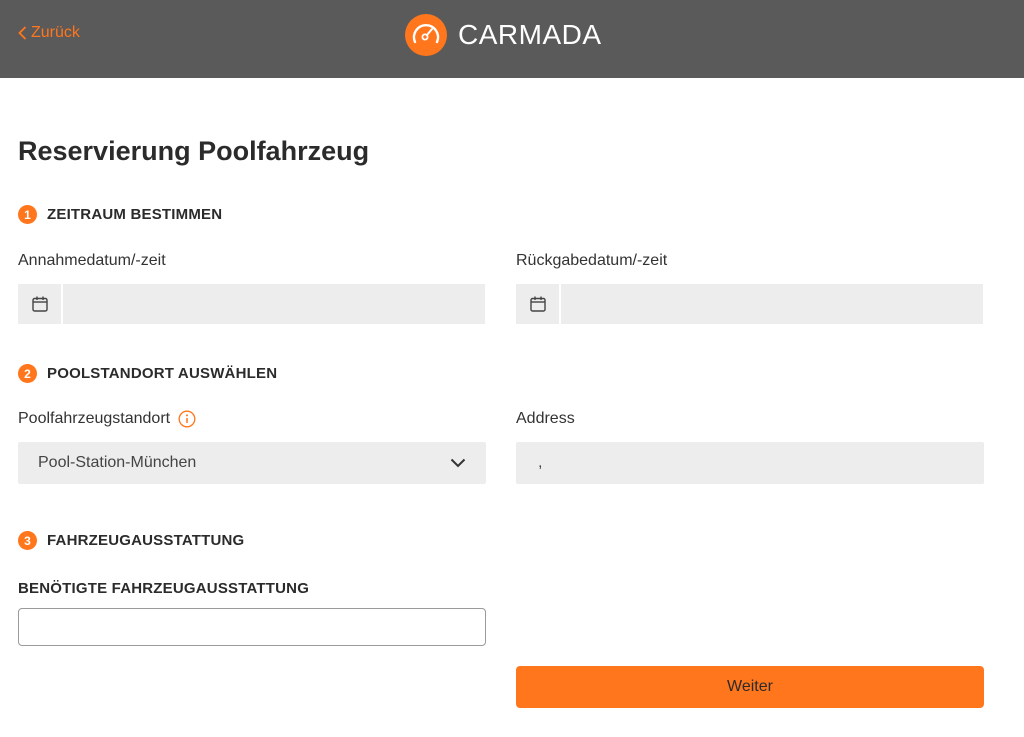  I want to click on return-calendar-button, so click(537, 304).